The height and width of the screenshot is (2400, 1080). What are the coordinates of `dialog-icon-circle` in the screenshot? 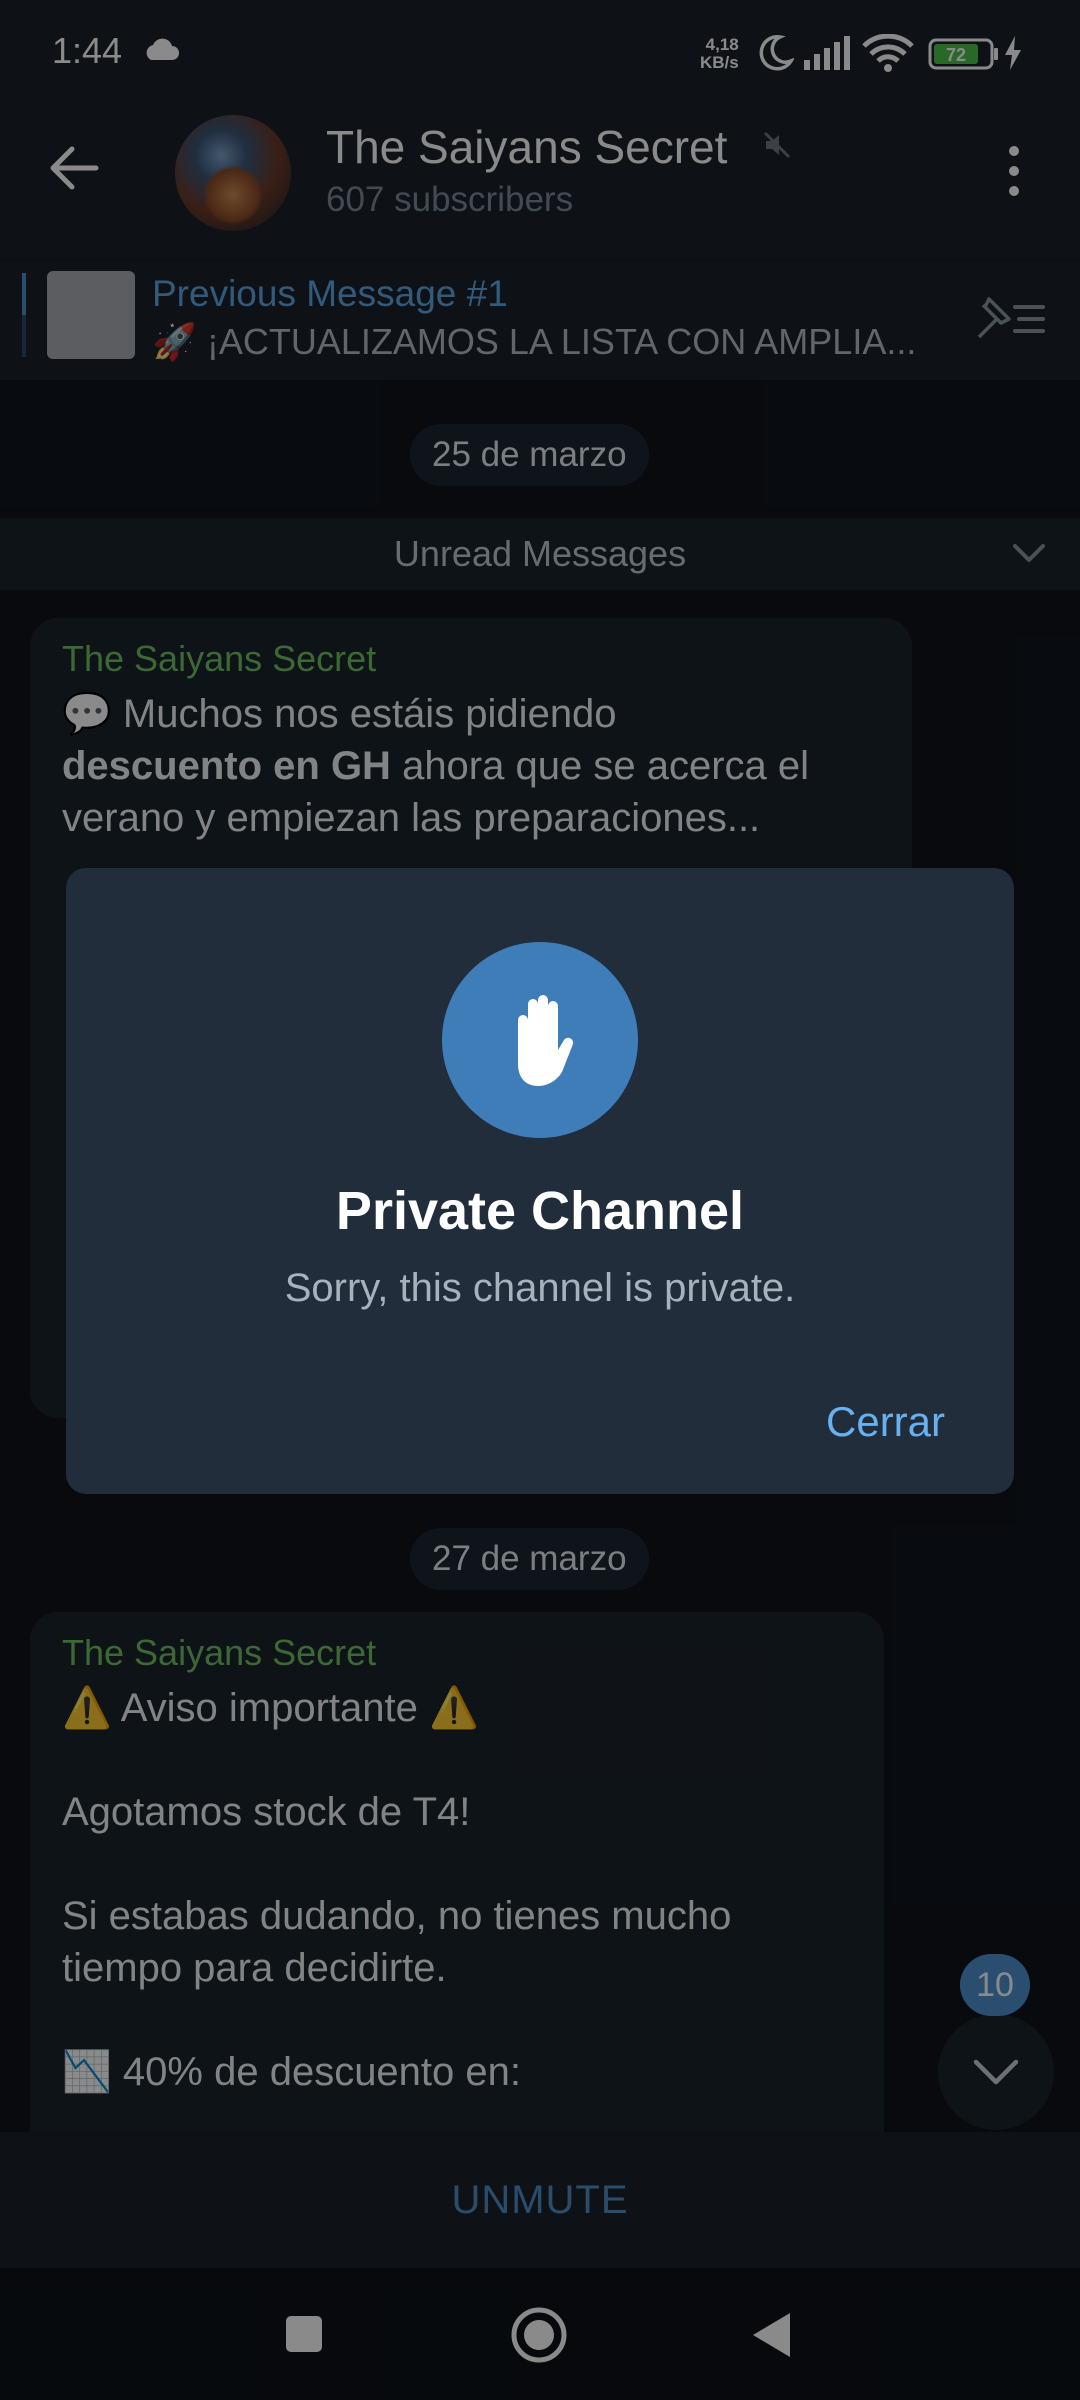 It's located at (540, 1040).